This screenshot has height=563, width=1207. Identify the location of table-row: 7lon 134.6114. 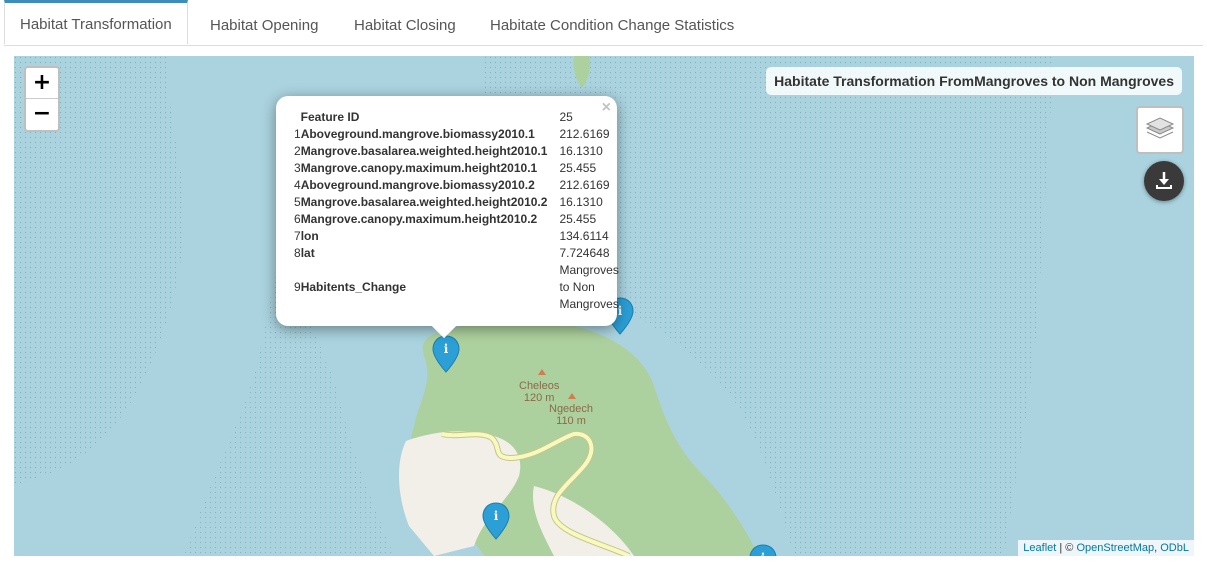
(456, 236).